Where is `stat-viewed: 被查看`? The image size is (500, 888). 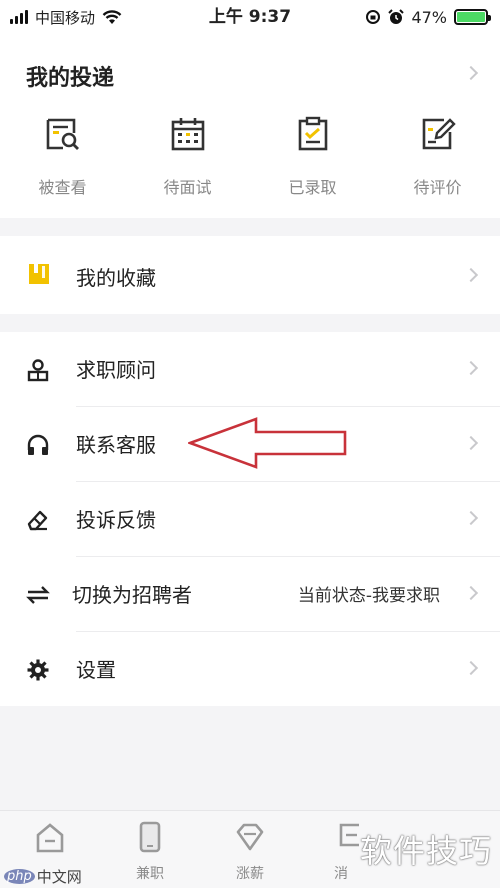 stat-viewed: 被查看 is located at coordinates (62, 157).